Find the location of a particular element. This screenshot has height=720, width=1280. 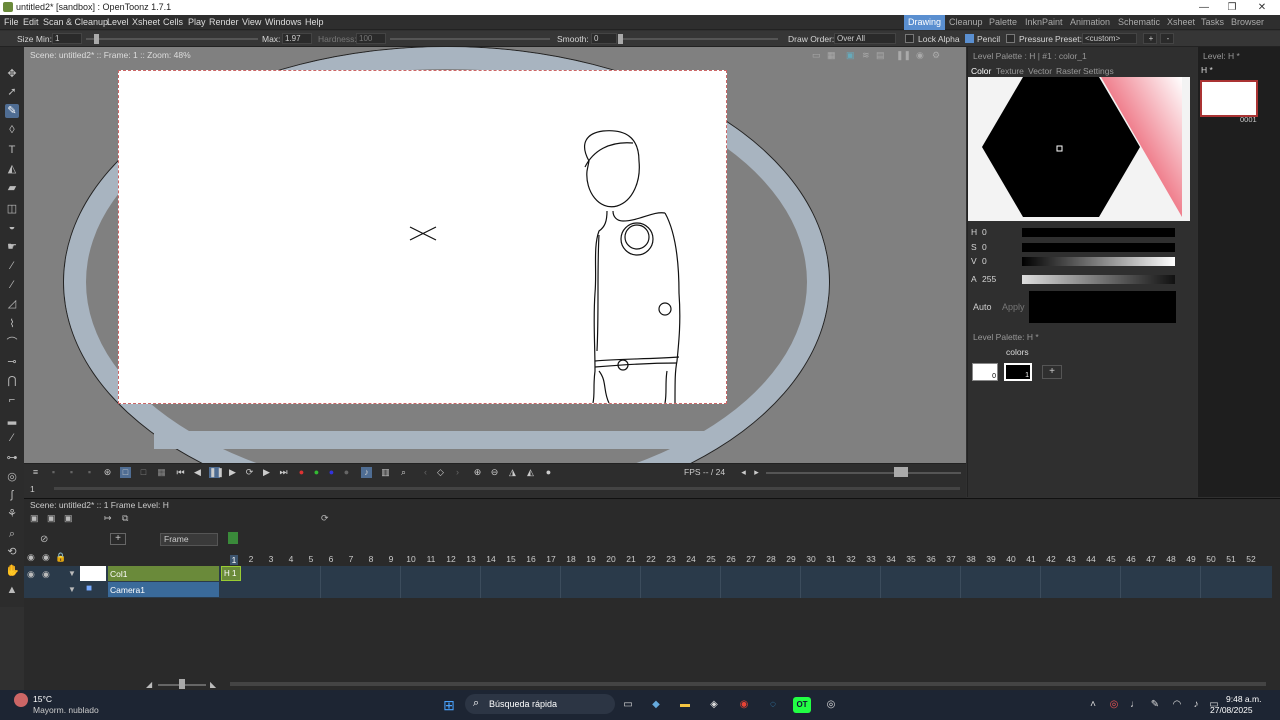

frame-number: 45 is located at coordinates (1111, 559).